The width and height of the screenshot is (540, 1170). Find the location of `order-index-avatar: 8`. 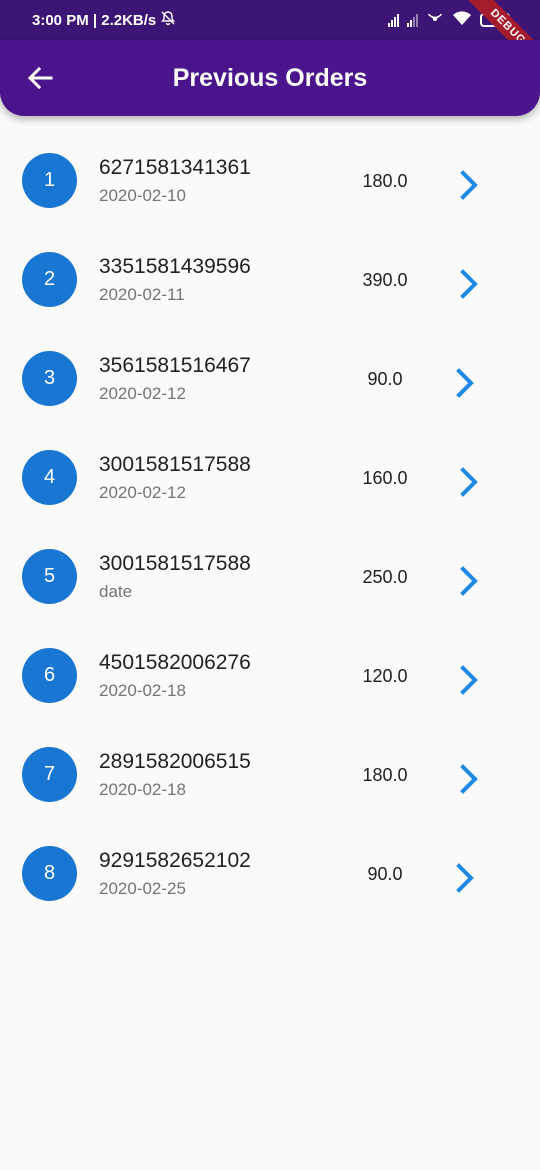

order-index-avatar: 8 is located at coordinates (49, 873).